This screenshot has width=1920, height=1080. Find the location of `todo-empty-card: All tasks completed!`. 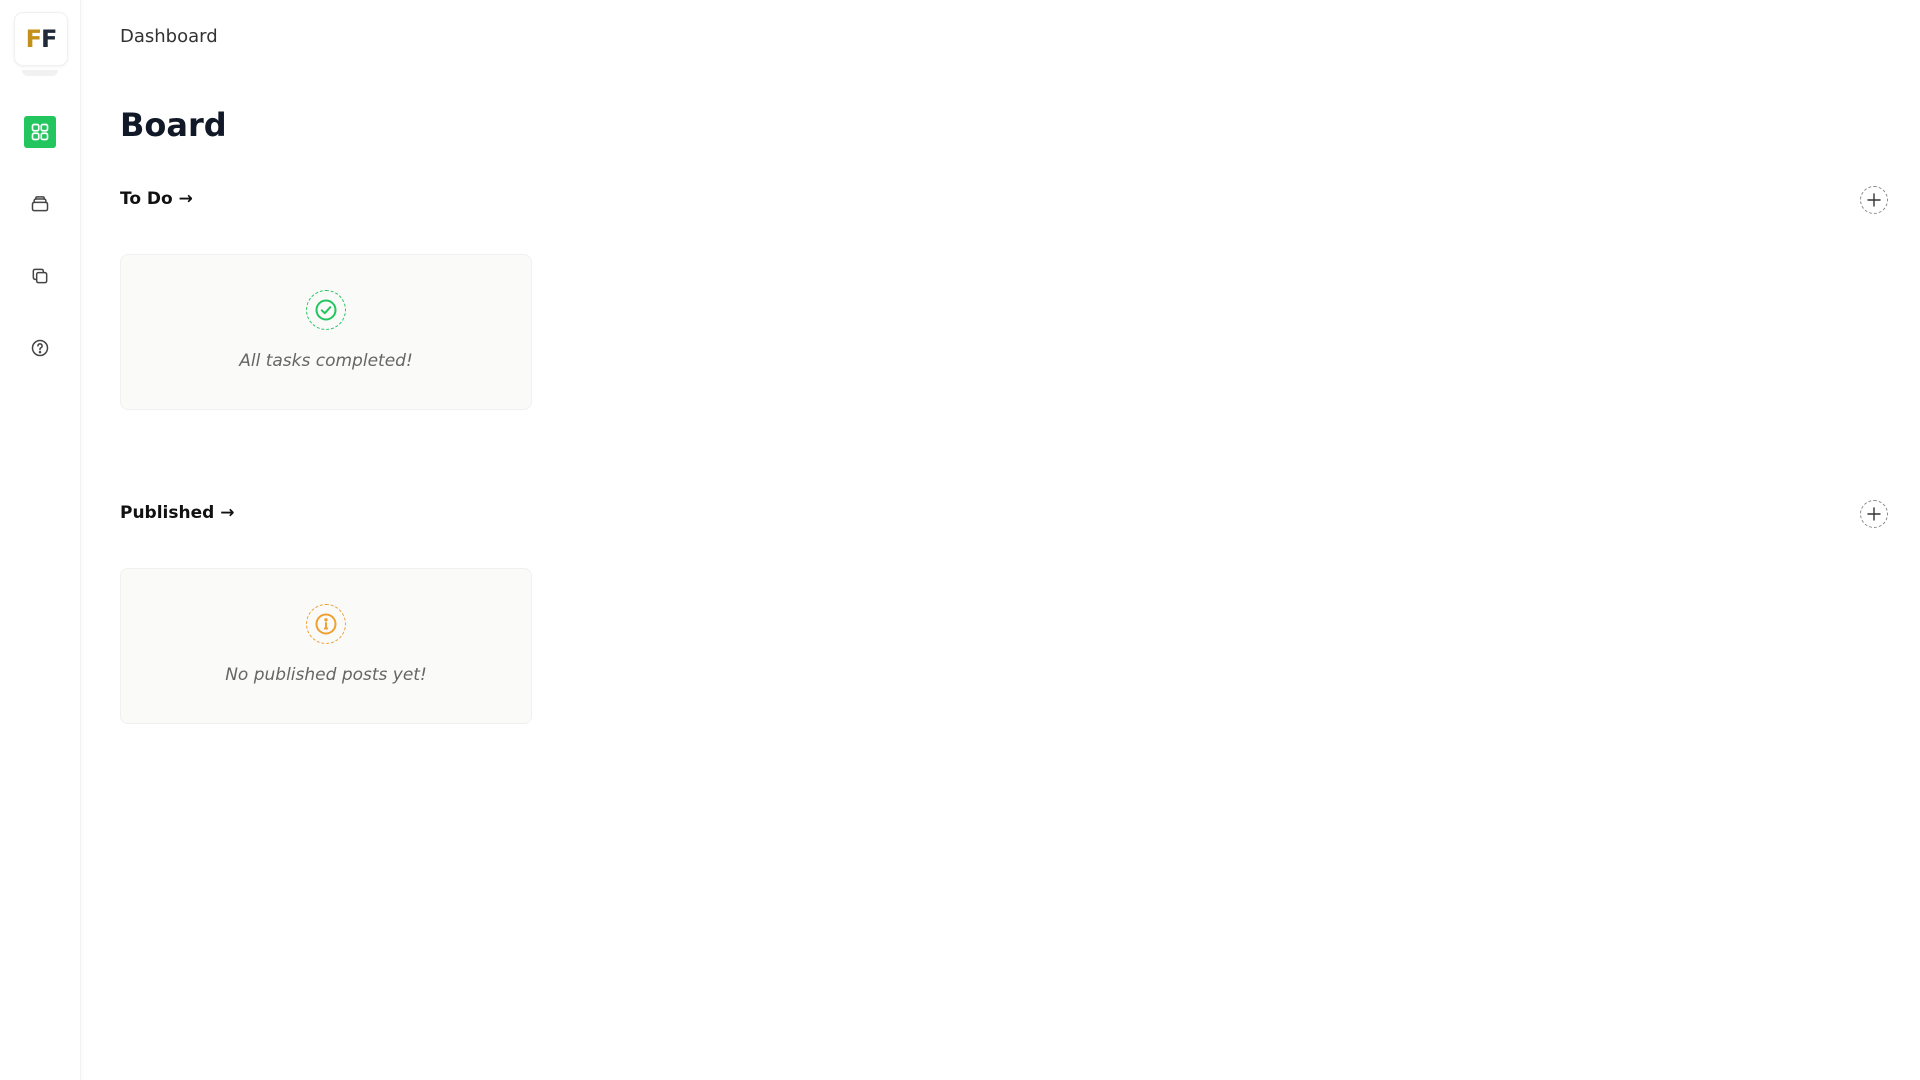

todo-empty-card: All tasks completed! is located at coordinates (326, 332).